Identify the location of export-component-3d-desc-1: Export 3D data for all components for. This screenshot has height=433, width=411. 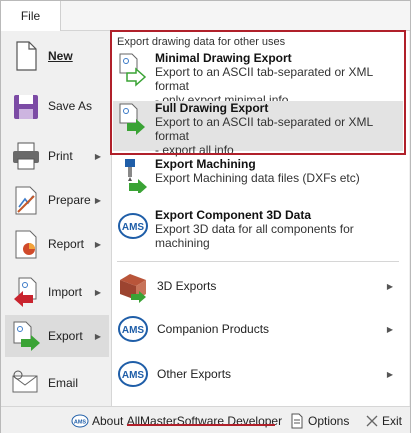
(254, 229).